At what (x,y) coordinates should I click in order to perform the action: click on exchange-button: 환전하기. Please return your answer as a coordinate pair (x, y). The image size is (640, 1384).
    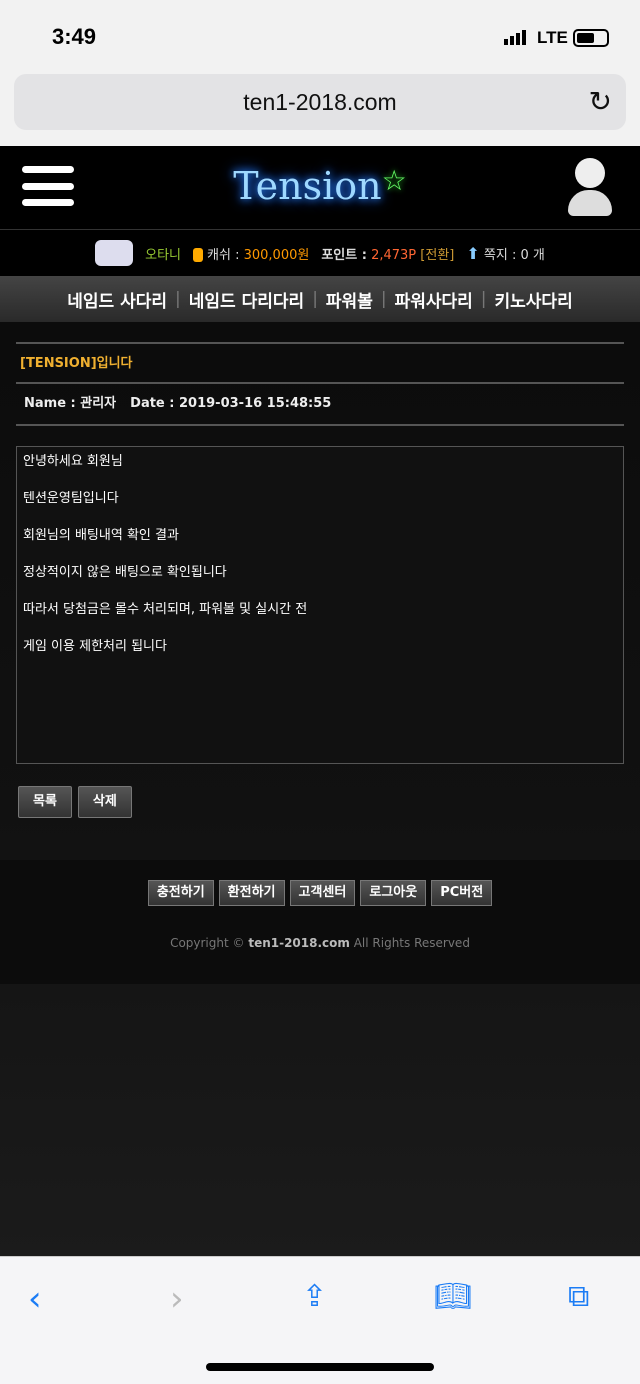
    Looking at the image, I should click on (251, 893).